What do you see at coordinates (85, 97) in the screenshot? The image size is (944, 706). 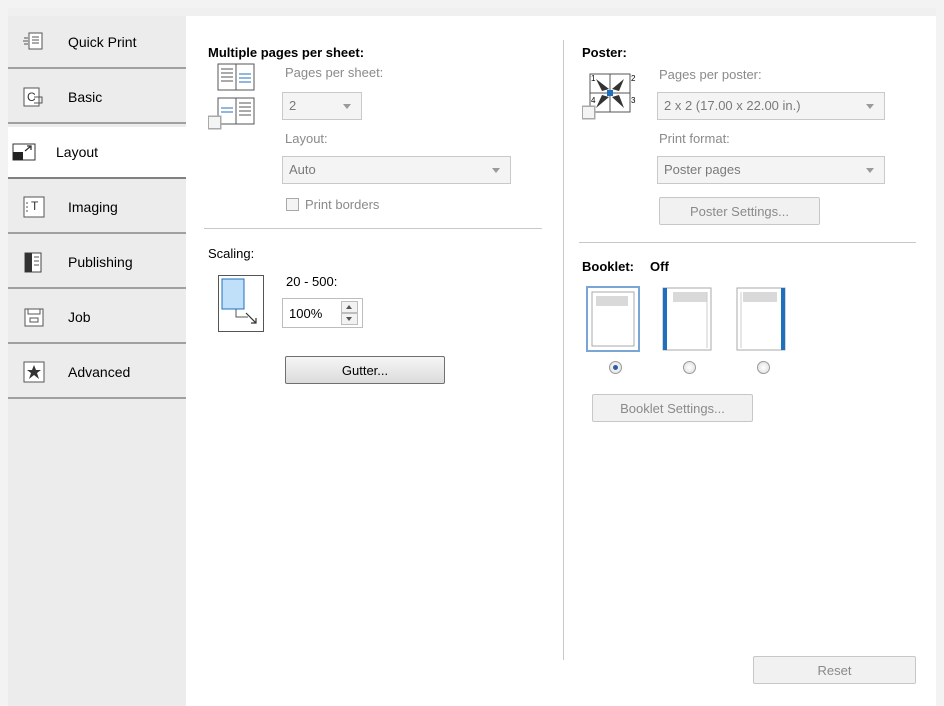 I see `tab-label: Basic` at bounding box center [85, 97].